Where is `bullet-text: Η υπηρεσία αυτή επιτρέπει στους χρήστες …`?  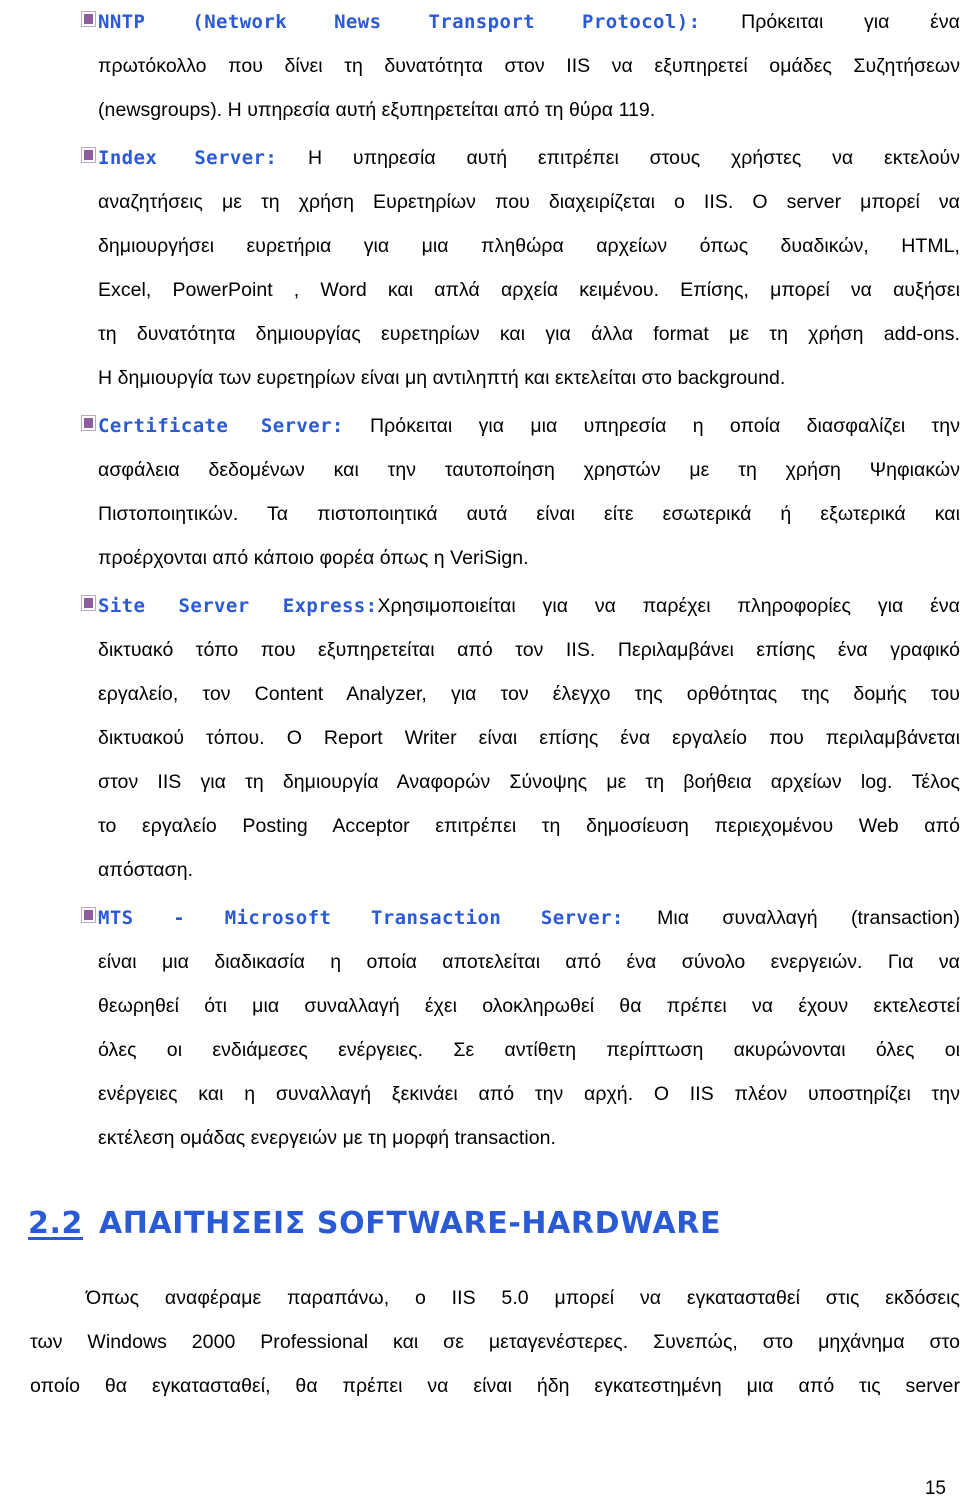 bullet-text: Η υπηρεσία αυτή επιτρέπει στους χρήστες … is located at coordinates (634, 158).